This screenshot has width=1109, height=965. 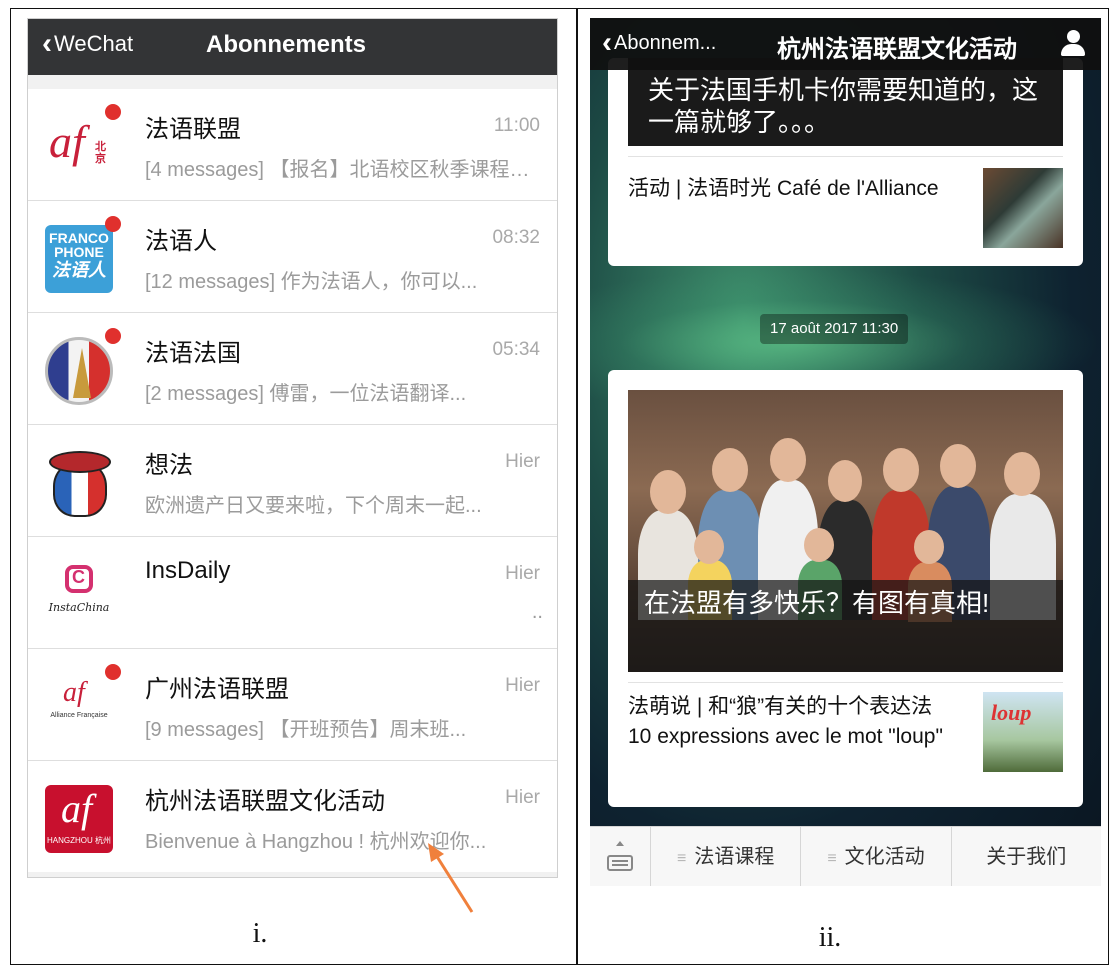 I want to click on beret-face-avatar-icon, so click(x=79, y=483).